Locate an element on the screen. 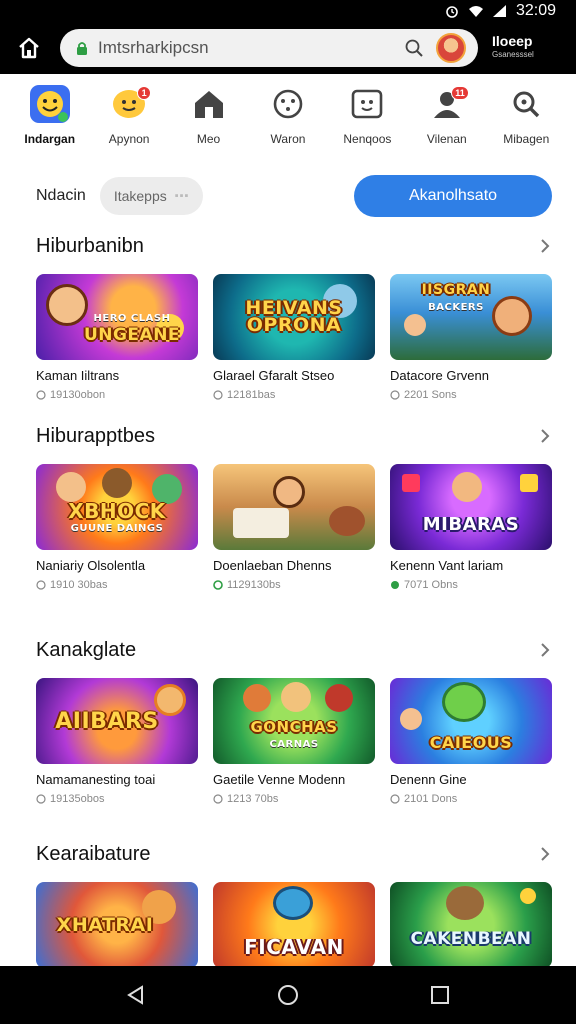 The height and width of the screenshot is (1024, 576). wifi-icon is located at coordinates (476, 11).